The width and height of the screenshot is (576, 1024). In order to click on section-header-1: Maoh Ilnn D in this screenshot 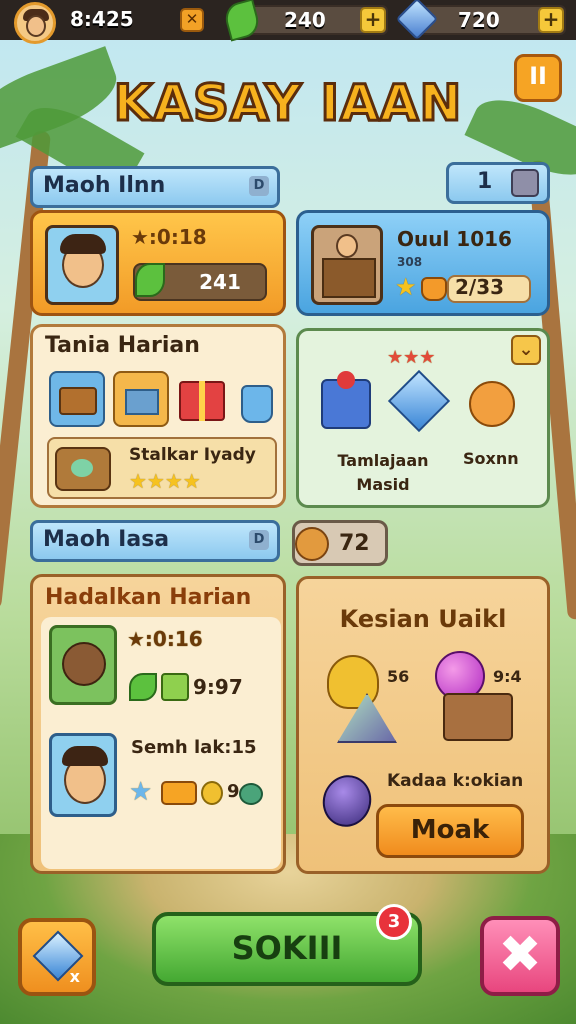, I will do `click(155, 187)`.